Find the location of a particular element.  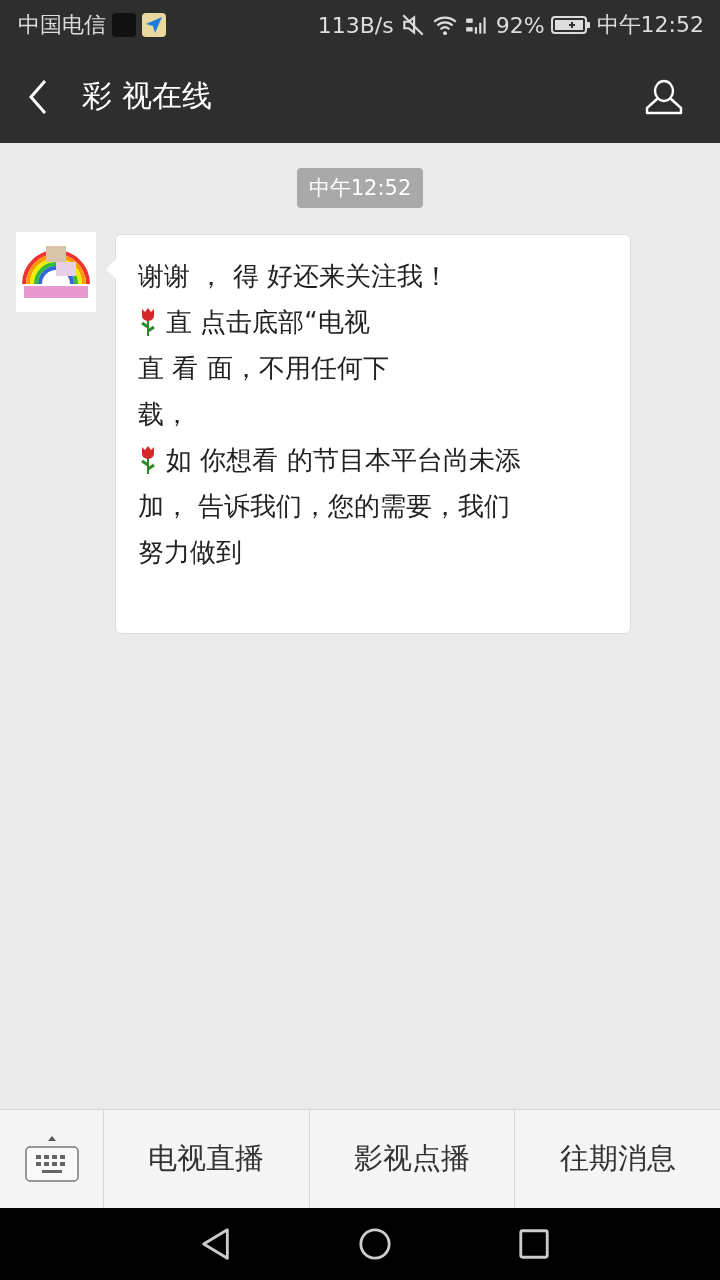

carrier-name: 中国电信 is located at coordinates (62, 25).